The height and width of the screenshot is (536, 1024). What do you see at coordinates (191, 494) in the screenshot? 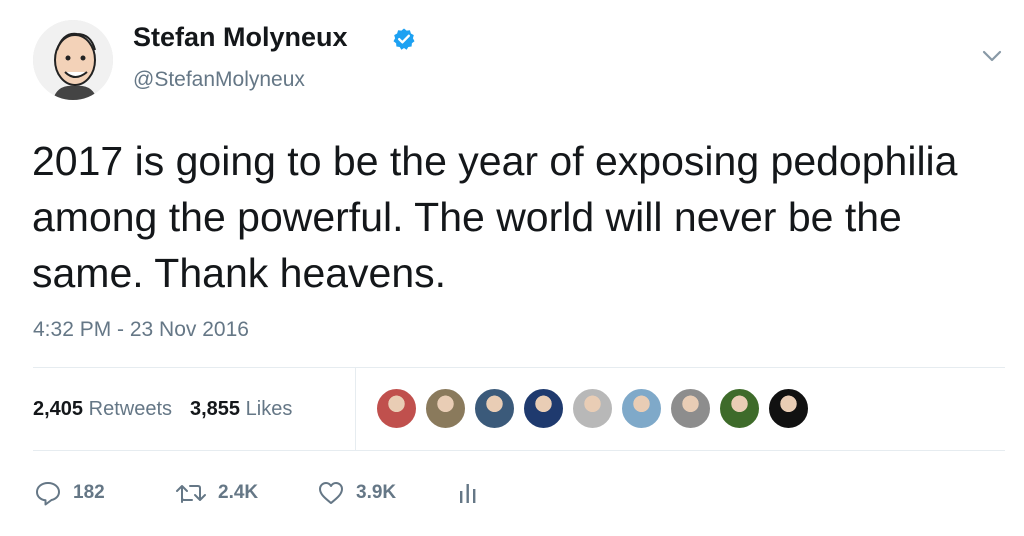
I see `retweet-icon` at bounding box center [191, 494].